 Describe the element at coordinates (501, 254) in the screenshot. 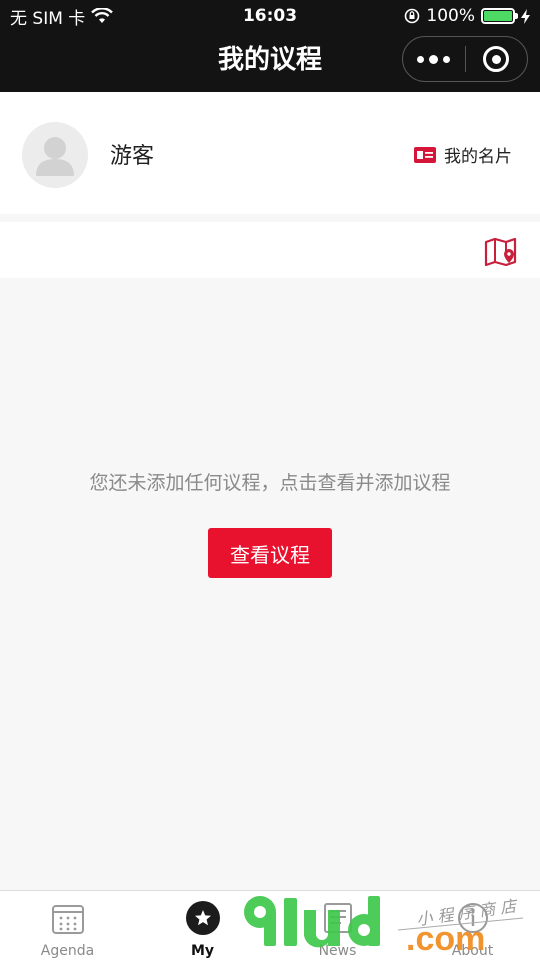

I see `map-location-icon` at that location.